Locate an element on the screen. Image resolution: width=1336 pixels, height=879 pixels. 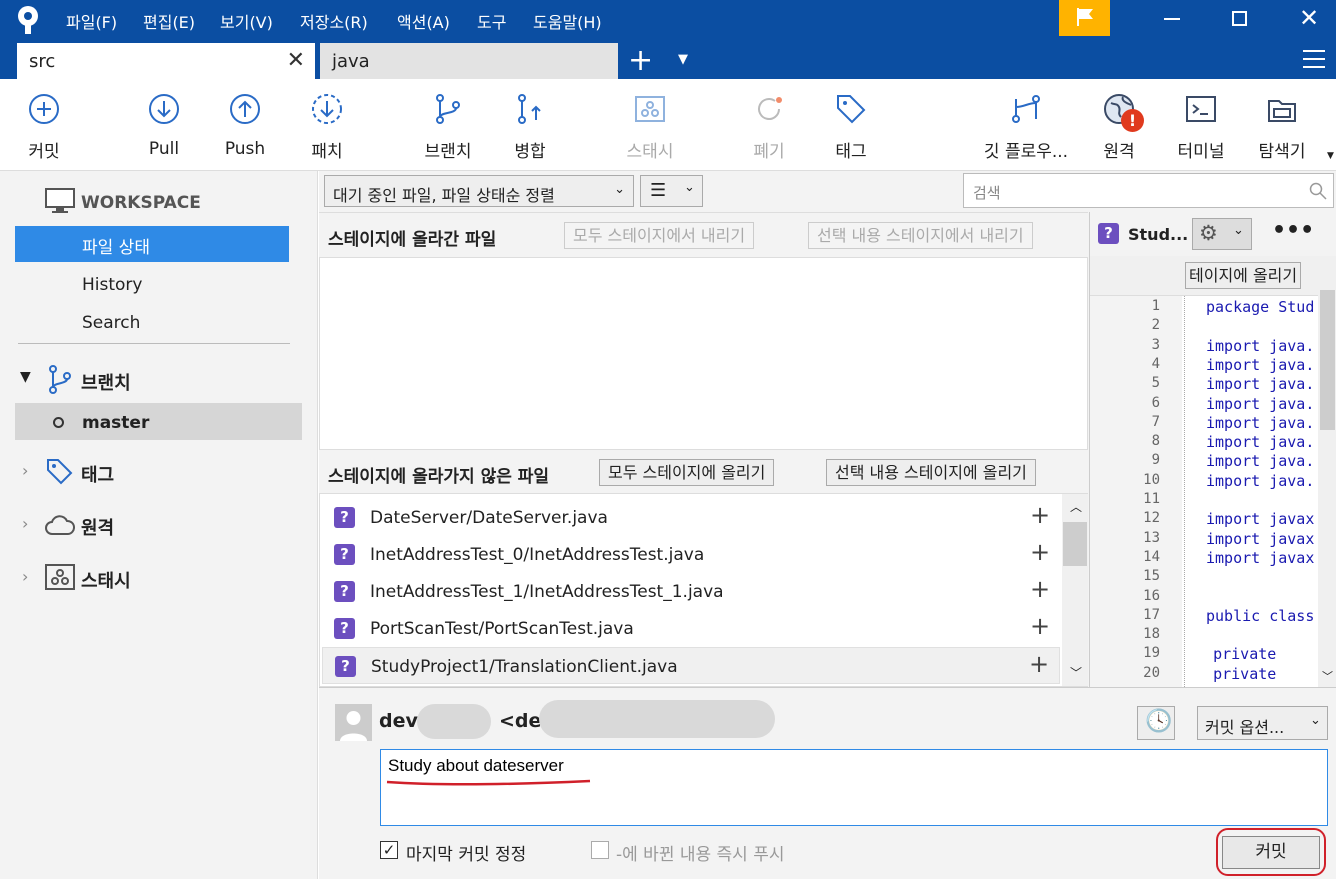
sidebar-item-history: History is located at coordinates (112, 285).